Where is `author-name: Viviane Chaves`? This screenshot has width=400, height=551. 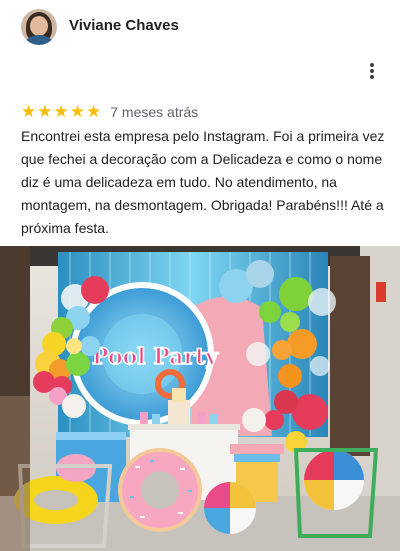
author-name: Viviane Chaves is located at coordinates (124, 25).